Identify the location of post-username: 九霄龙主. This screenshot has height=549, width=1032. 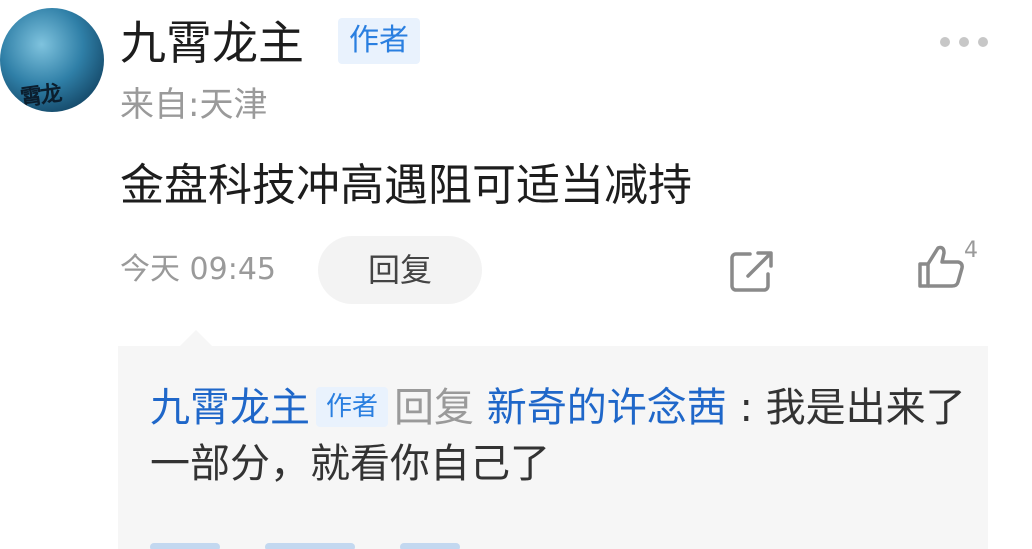
(212, 43).